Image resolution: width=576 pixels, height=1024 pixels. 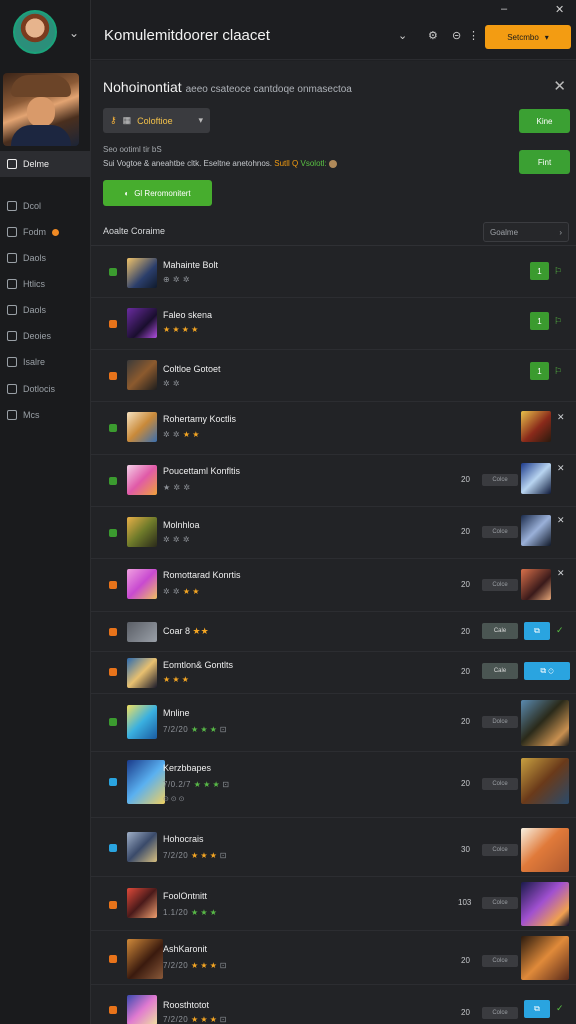 What do you see at coordinates (528, 37) in the screenshot?
I see `top-action-button: Setcmbo ▾` at bounding box center [528, 37].